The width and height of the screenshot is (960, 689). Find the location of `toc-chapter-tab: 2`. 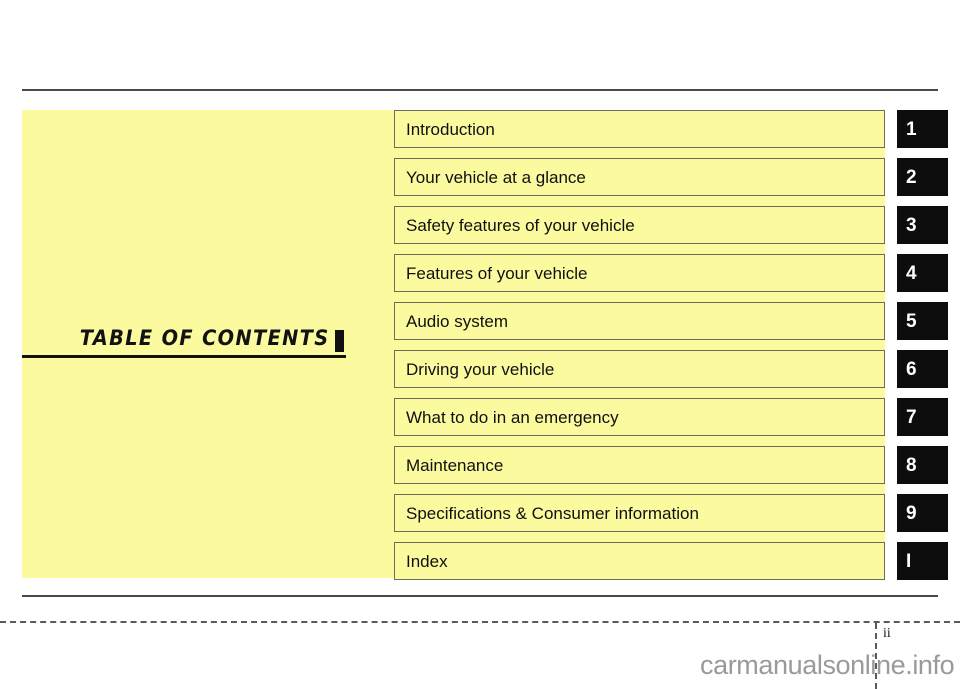

toc-chapter-tab: 2 is located at coordinates (922, 177).